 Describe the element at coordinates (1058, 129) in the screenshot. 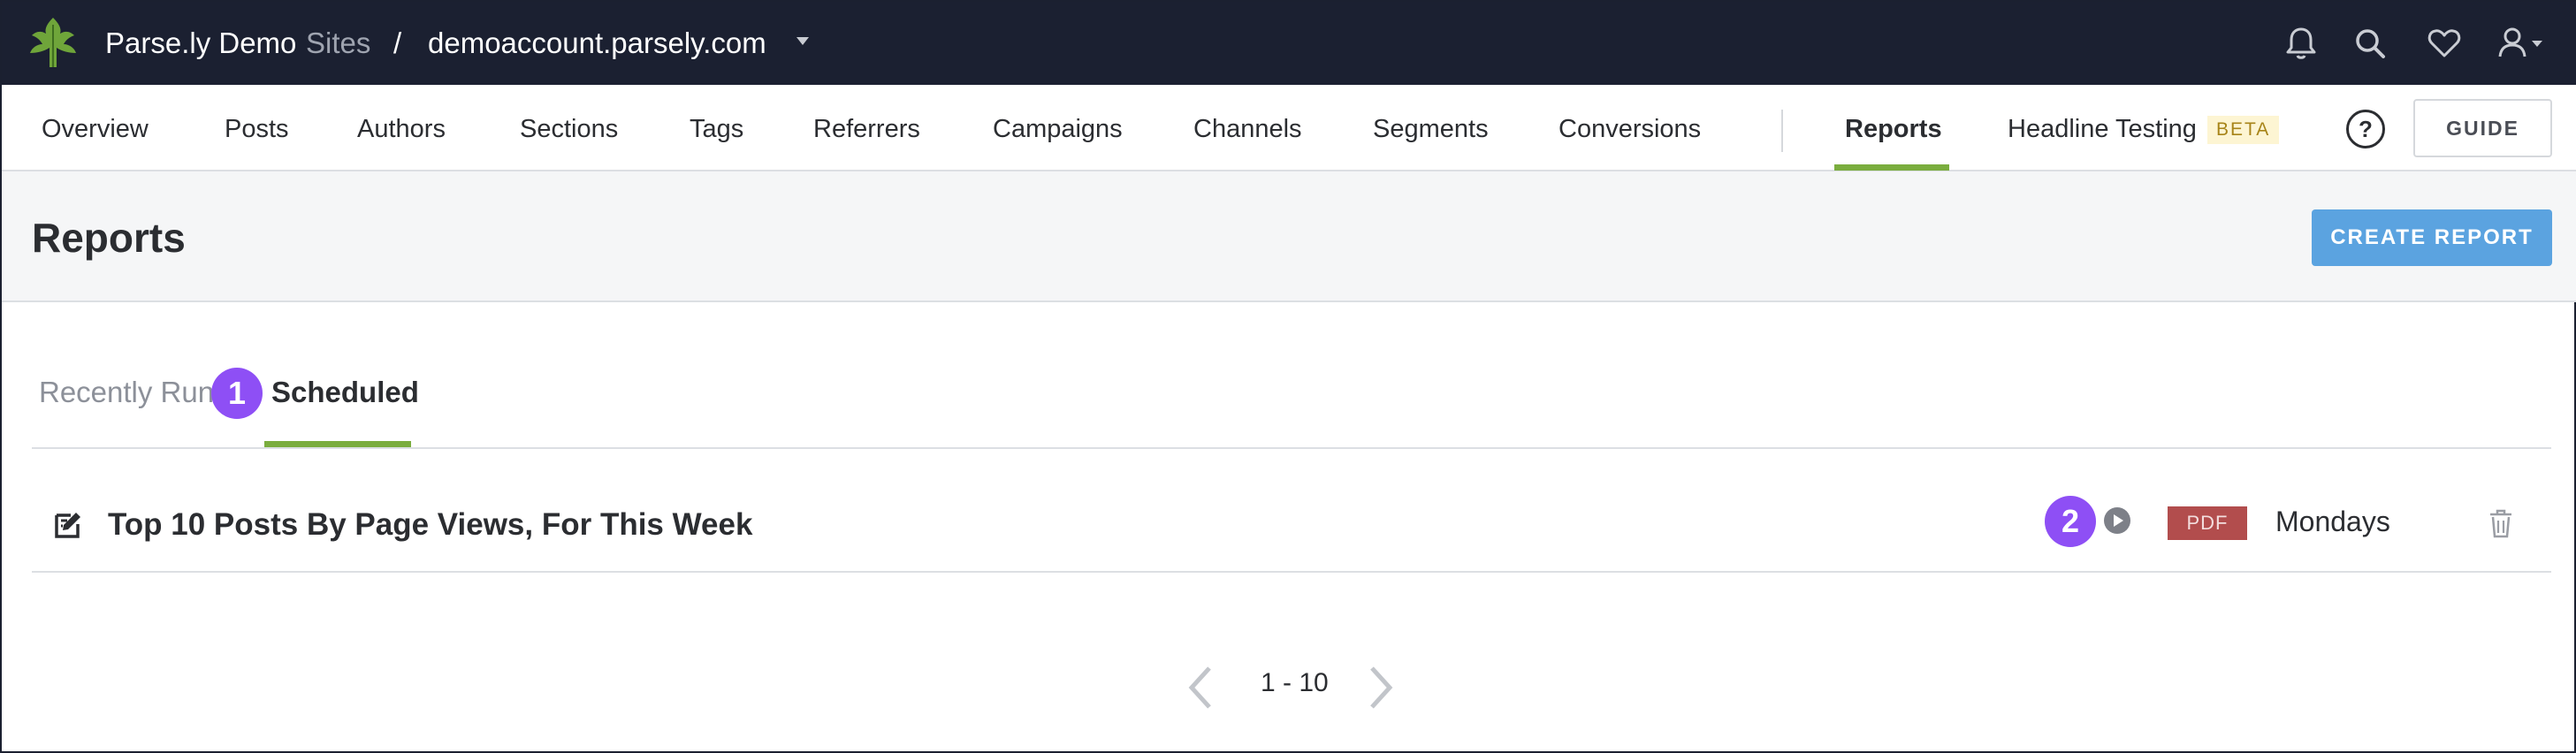

I see `nav-campaigns: Campaigns` at that location.